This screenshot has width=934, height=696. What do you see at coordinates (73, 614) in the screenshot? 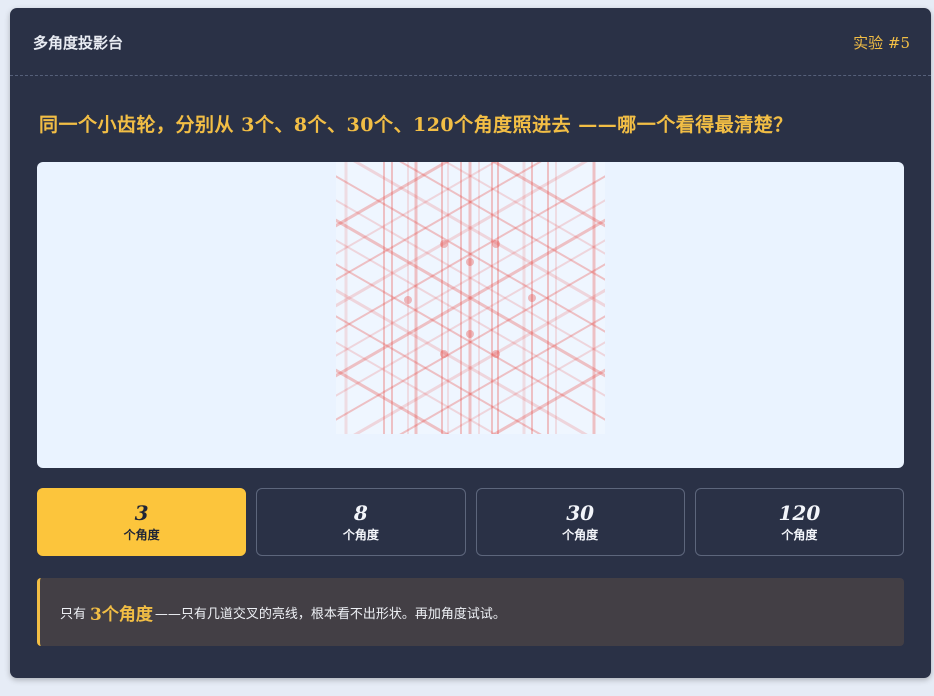
I see `note-prefix: 只有` at bounding box center [73, 614].